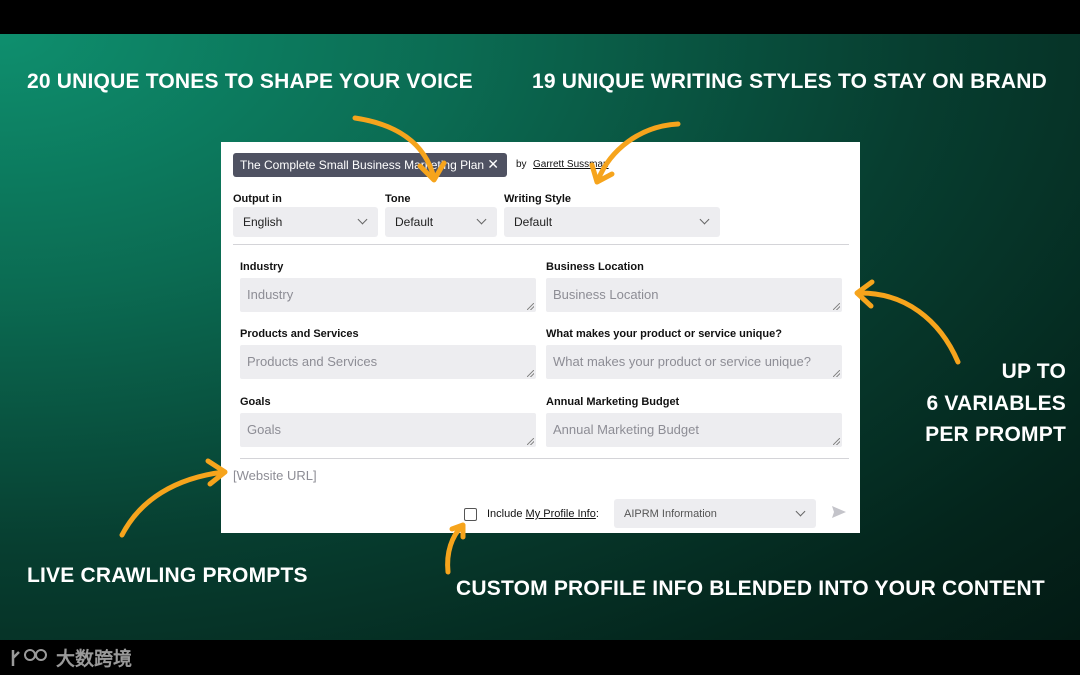  I want to click on products-services-input: Products and Services, so click(388, 362).